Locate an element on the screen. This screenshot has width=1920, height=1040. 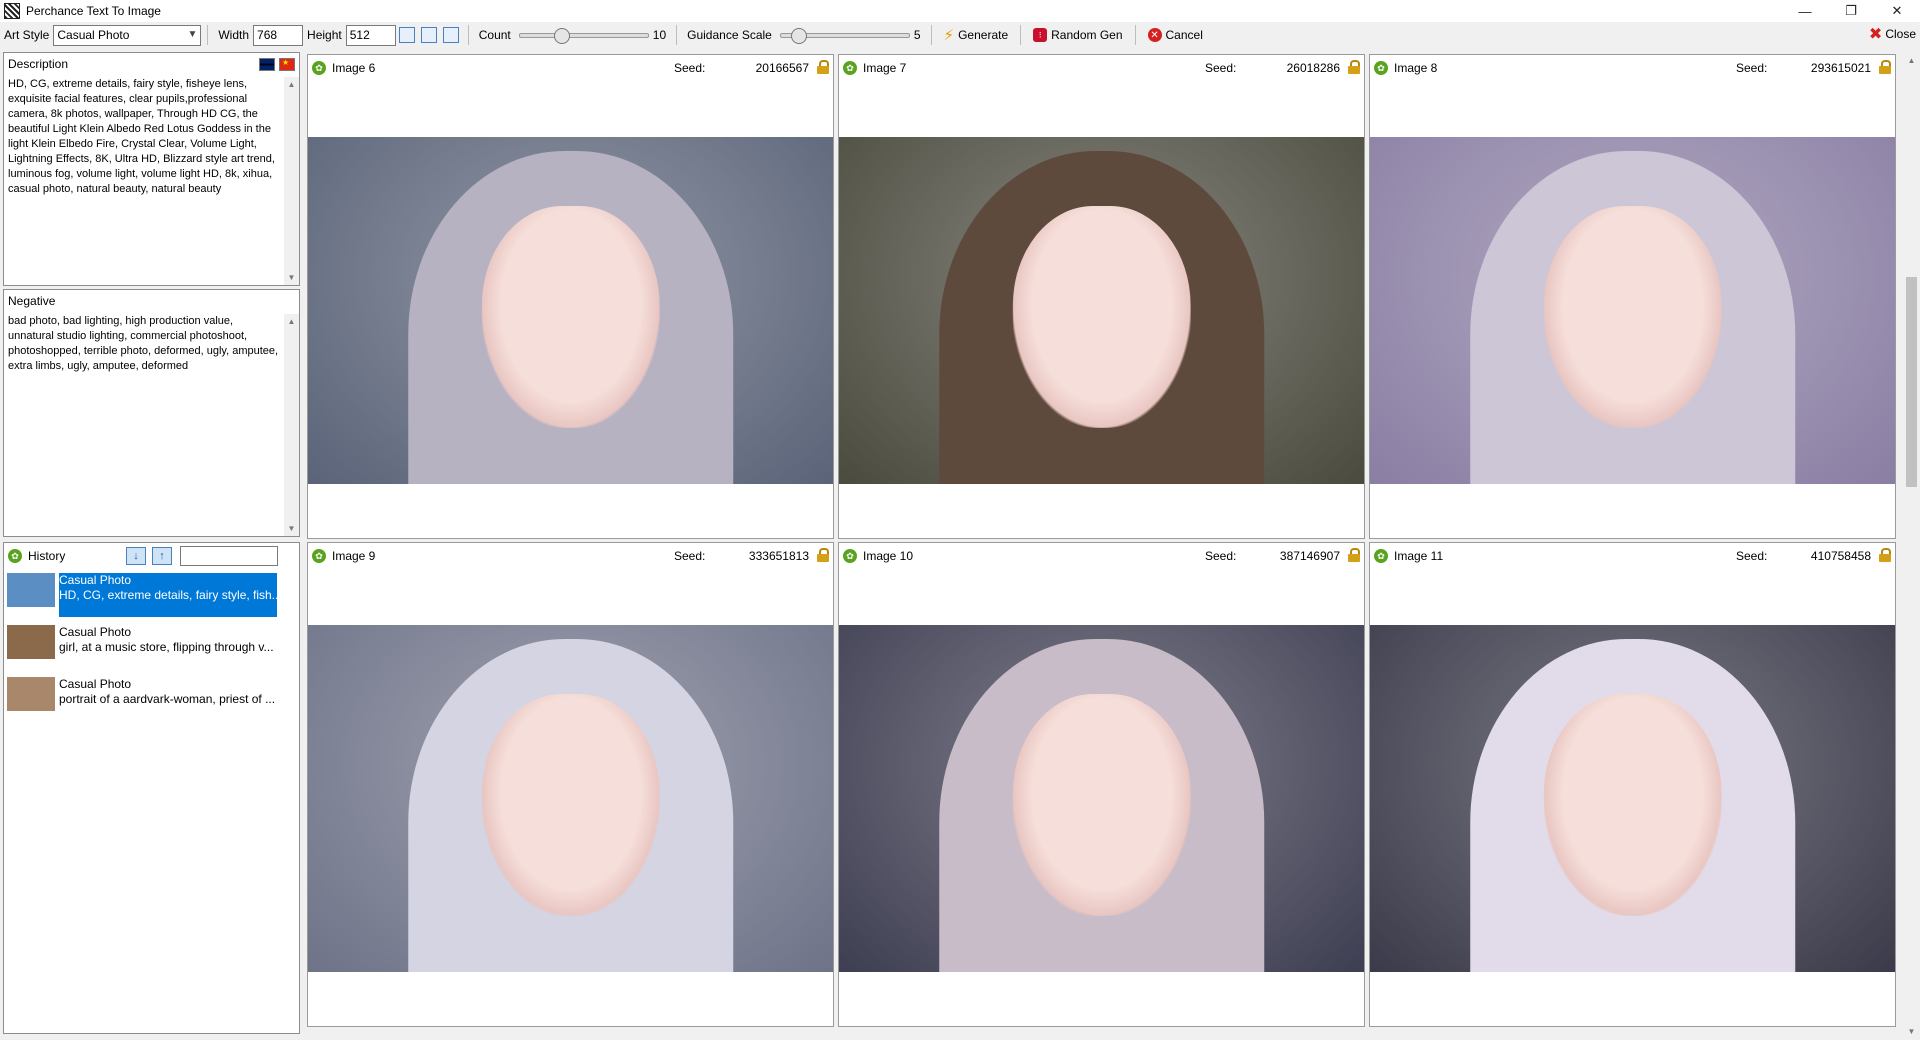
generate-button: ⚡ Generate is located at coordinates (976, 35).